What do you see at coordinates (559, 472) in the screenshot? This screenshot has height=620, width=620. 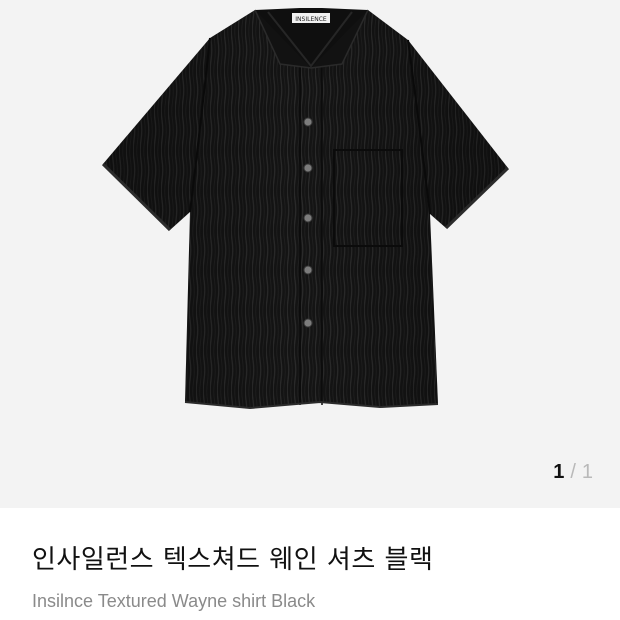 I see `pager-current: 1` at bounding box center [559, 472].